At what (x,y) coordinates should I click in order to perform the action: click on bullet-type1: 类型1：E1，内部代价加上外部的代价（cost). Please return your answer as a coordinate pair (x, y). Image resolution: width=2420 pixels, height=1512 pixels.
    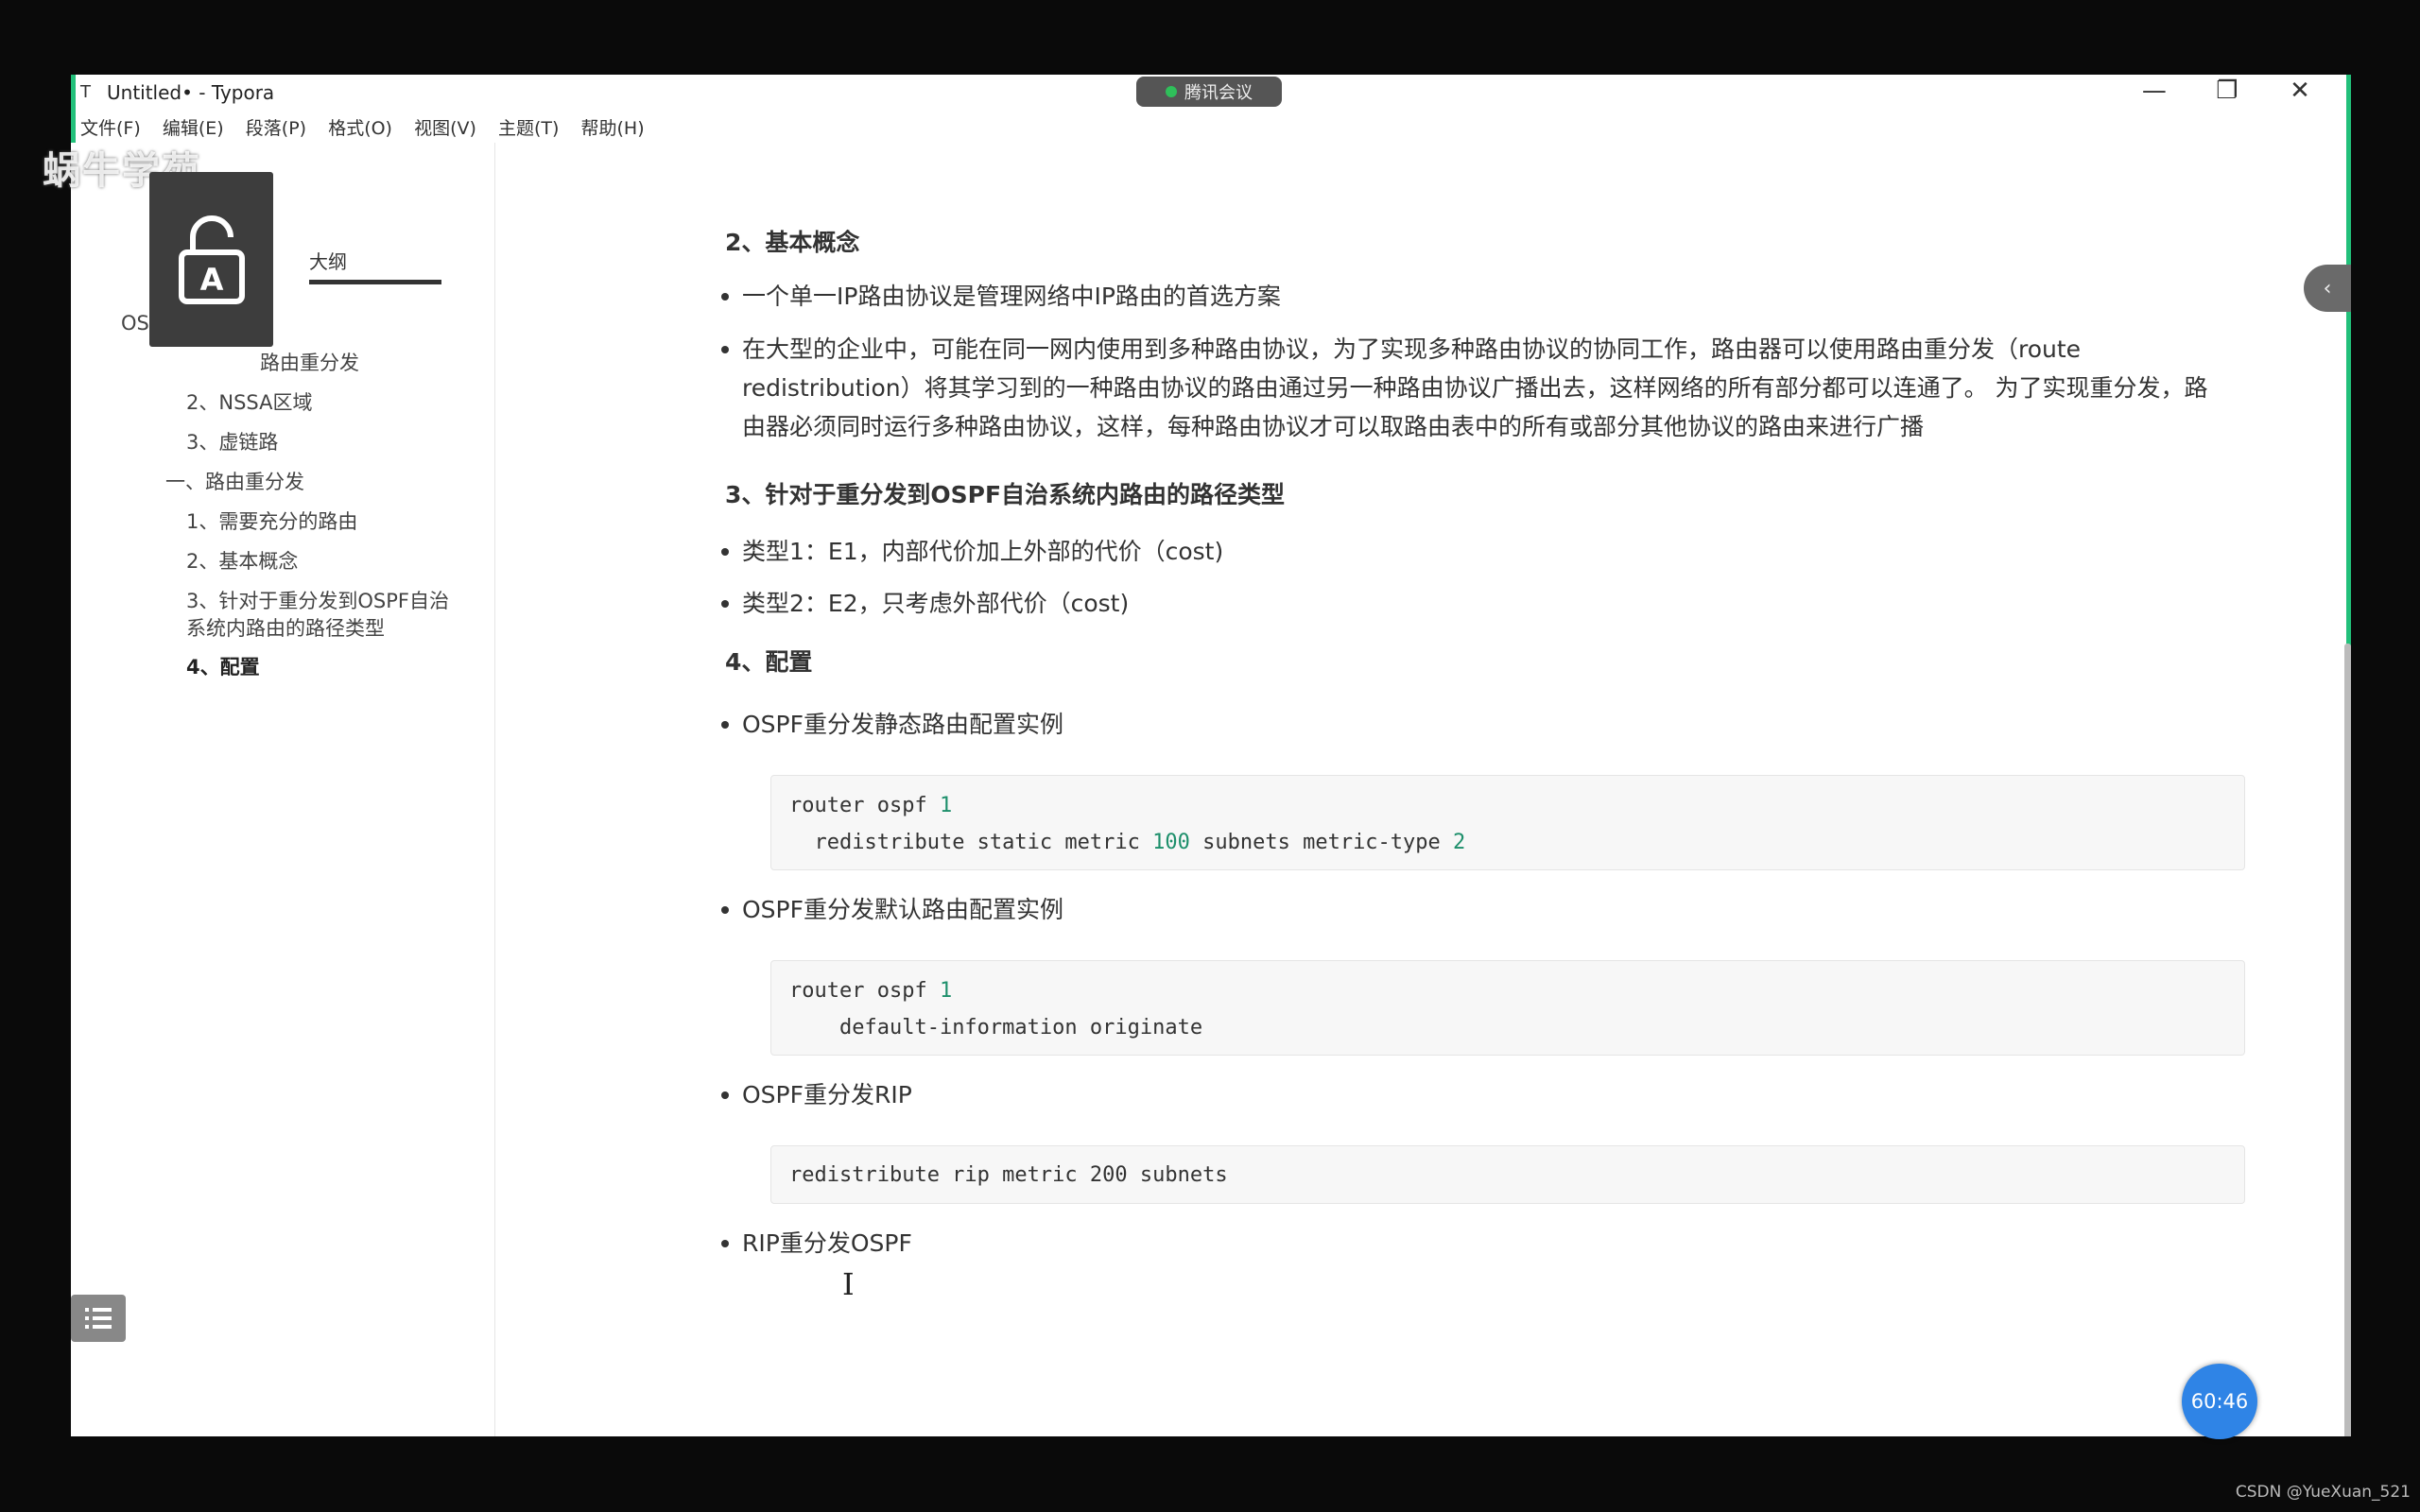
    Looking at the image, I should click on (1469, 551).